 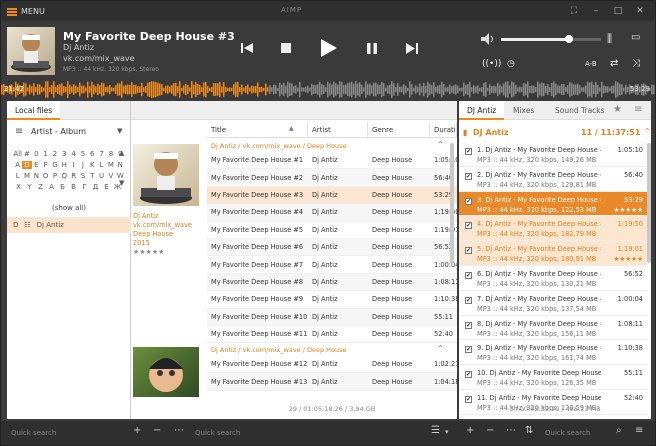 I want to click on album-collapse-icon: ⌃, so click(x=120, y=156).